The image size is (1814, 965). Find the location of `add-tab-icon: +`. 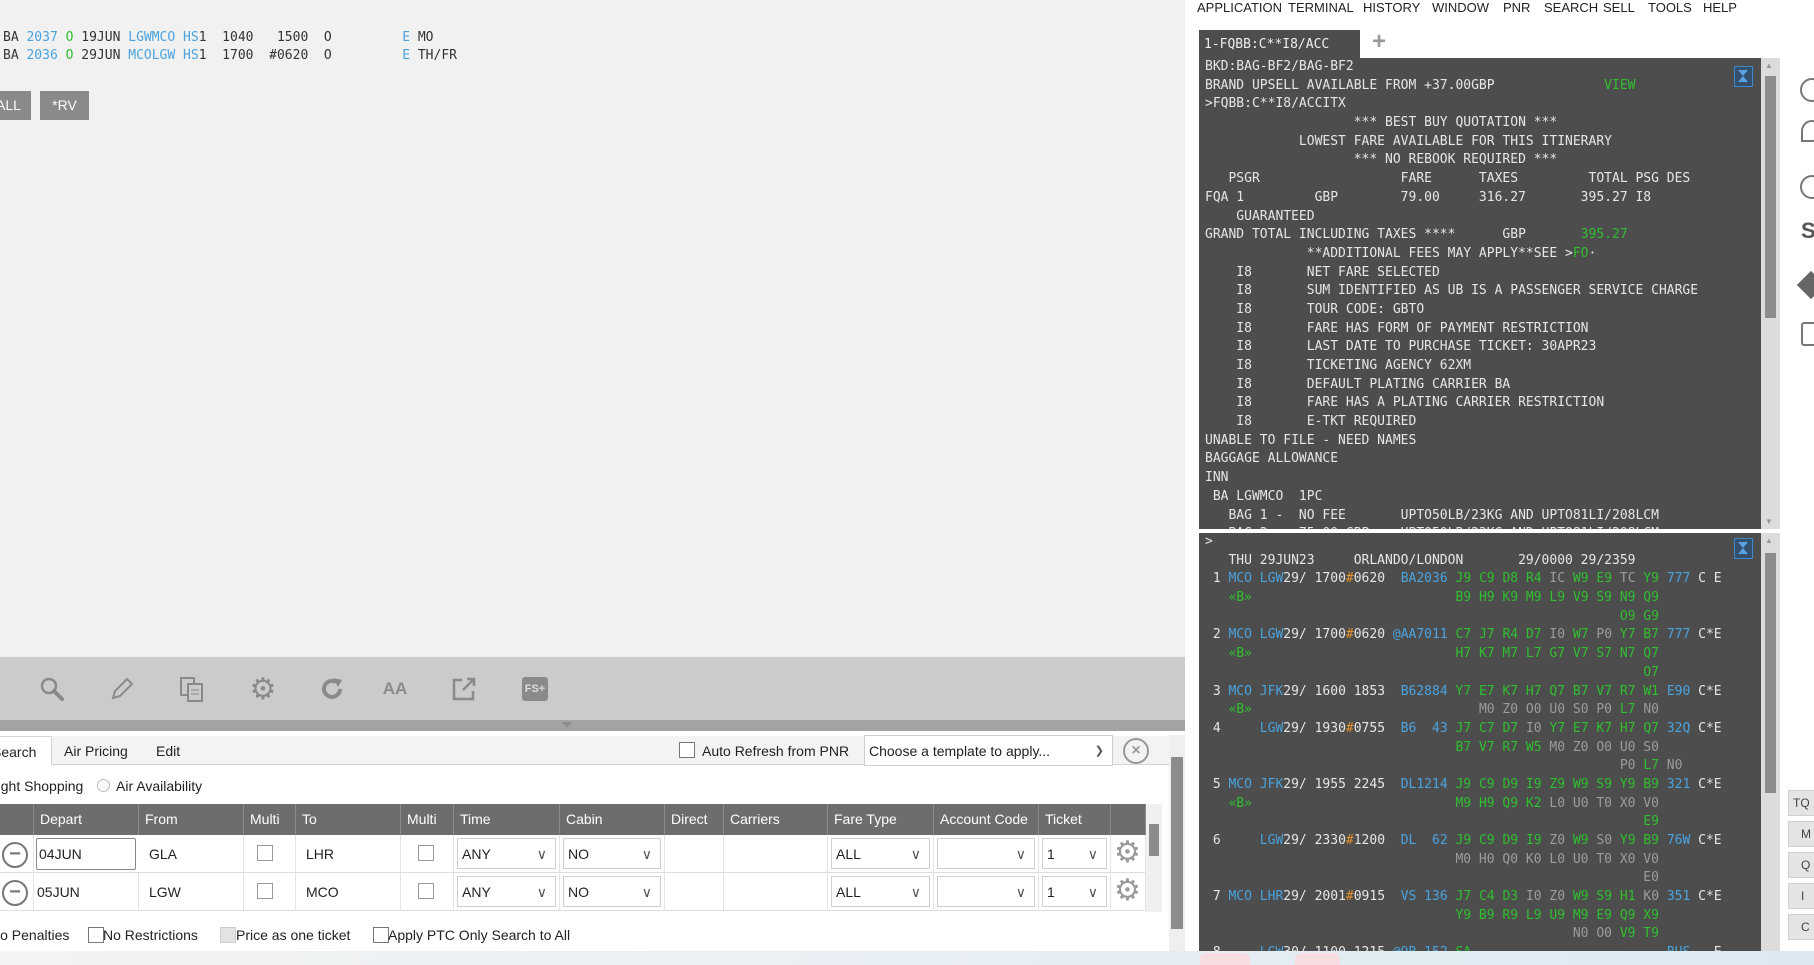

add-tab-icon: + is located at coordinates (1379, 42).